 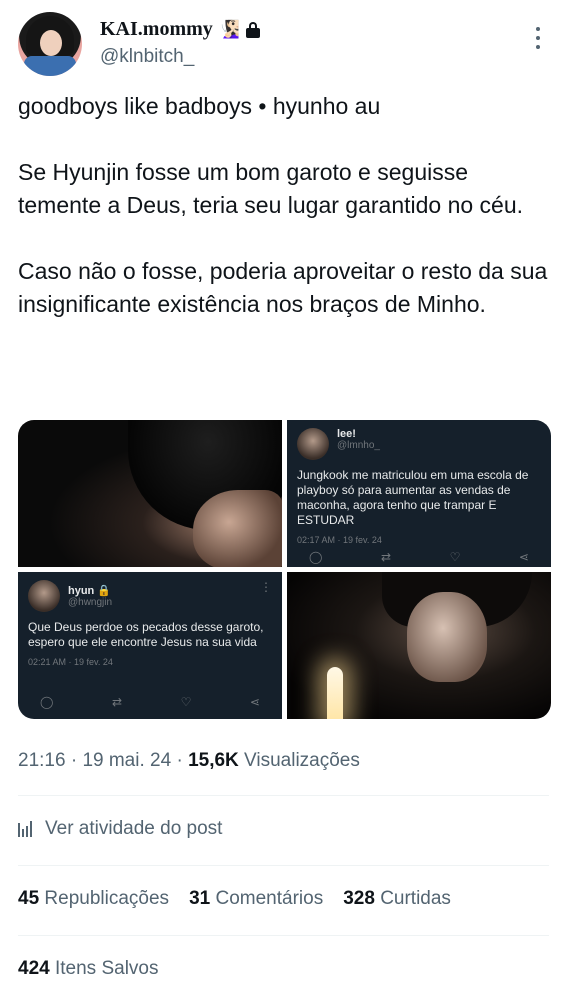 What do you see at coordinates (339, 540) in the screenshot?
I see `mini-tweet-time: 02:17 AM · 19 fev. 24` at bounding box center [339, 540].